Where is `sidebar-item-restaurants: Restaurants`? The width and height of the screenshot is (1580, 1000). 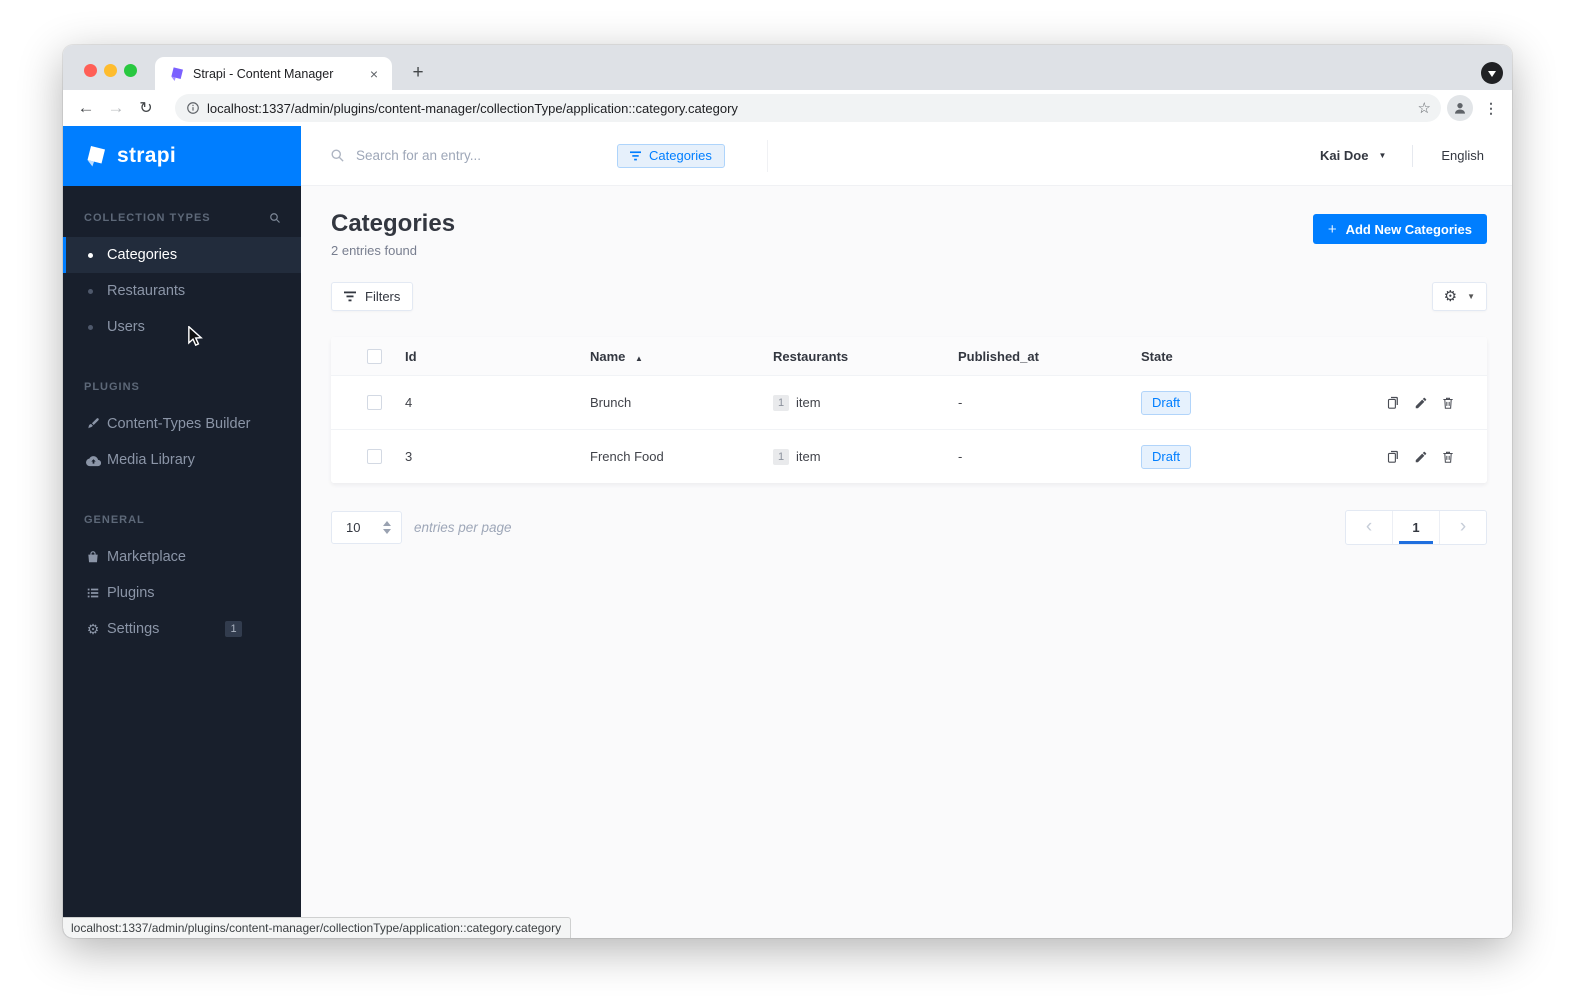 sidebar-item-restaurants: Restaurants is located at coordinates (182, 291).